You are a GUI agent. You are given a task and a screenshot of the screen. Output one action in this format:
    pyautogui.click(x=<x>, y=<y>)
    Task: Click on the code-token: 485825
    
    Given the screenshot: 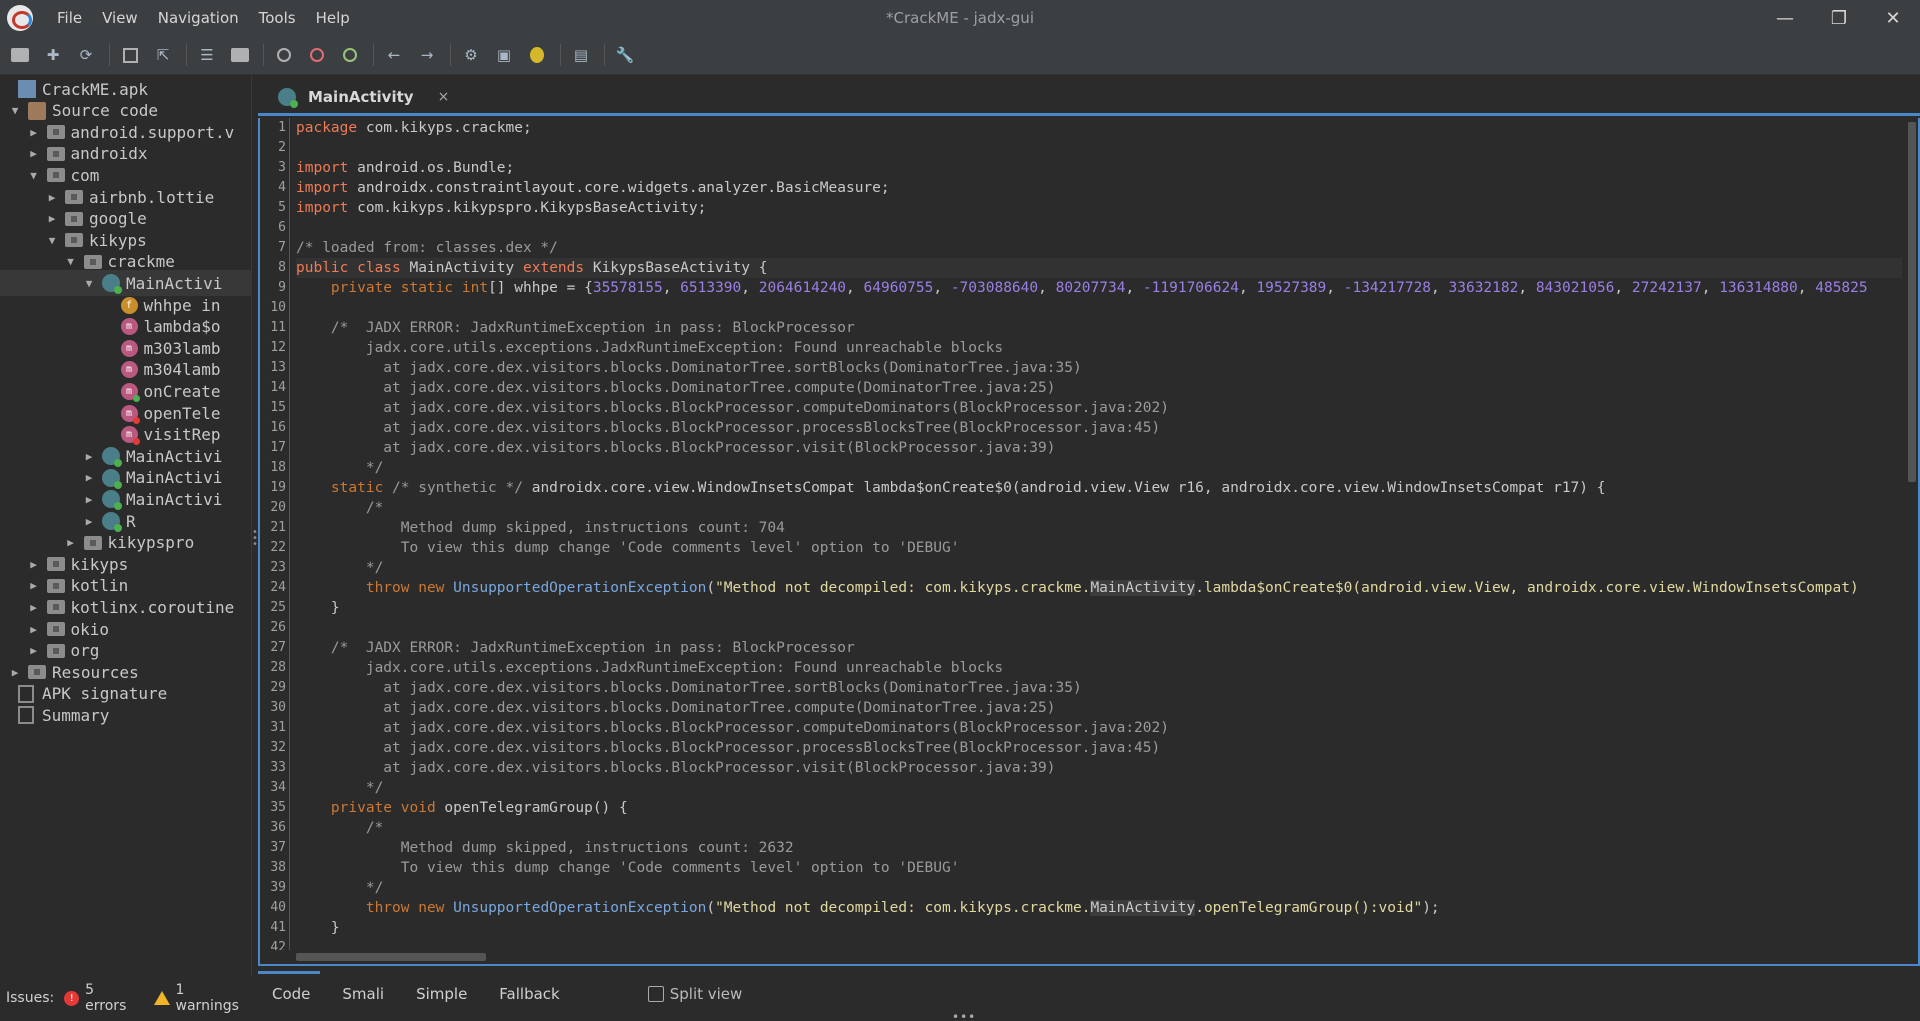 What is the action you would take?
    pyautogui.click(x=1841, y=288)
    